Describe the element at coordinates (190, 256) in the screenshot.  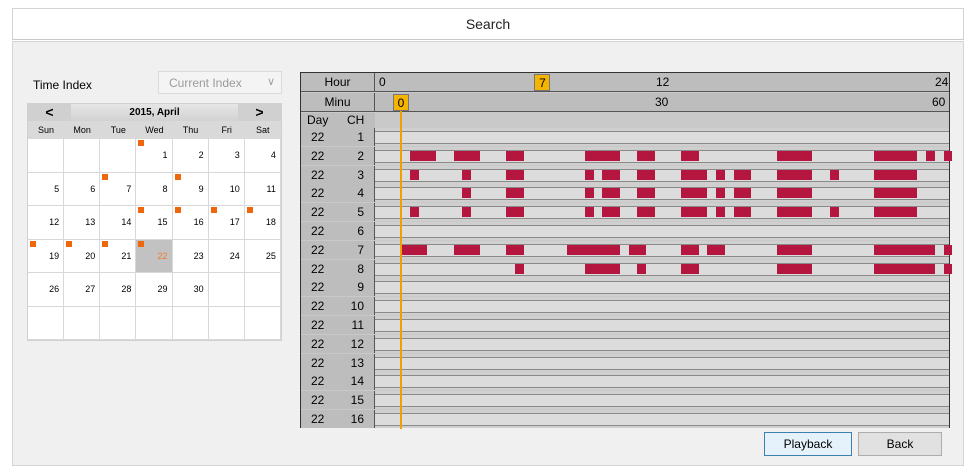
I see `calendar-day: 23` at that location.